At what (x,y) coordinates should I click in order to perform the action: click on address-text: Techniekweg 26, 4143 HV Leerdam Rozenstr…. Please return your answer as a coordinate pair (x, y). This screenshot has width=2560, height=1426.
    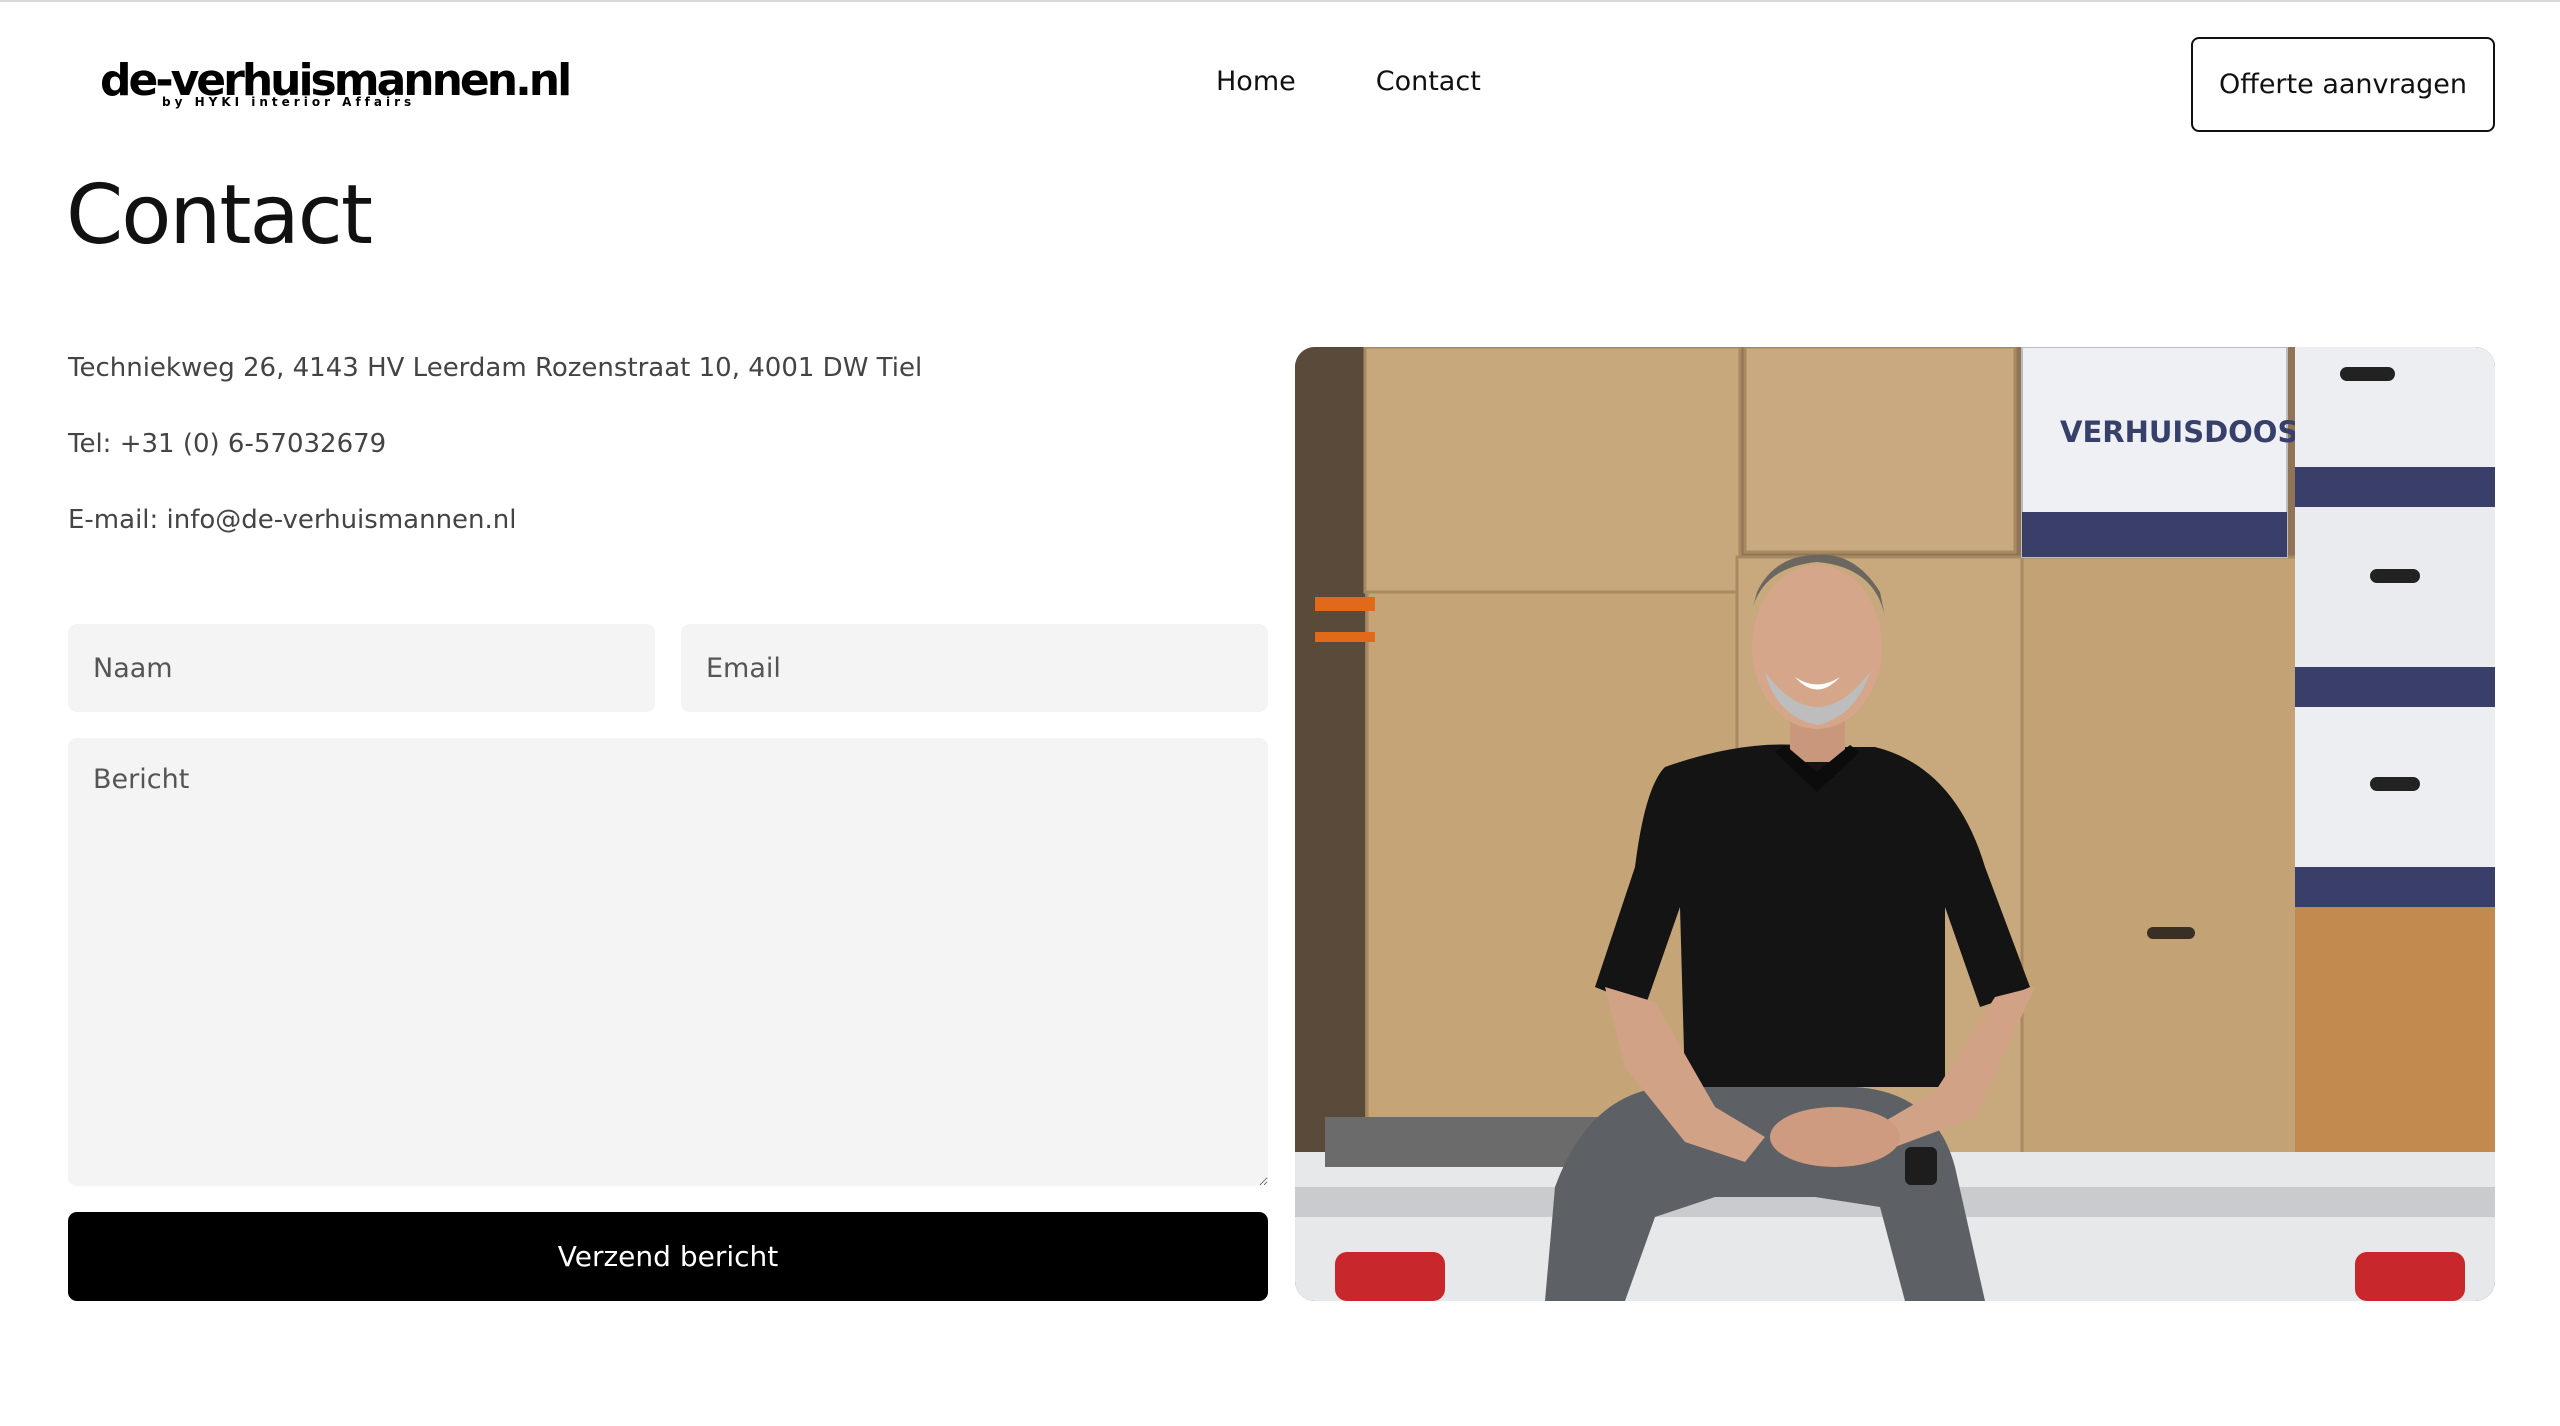
    Looking at the image, I should click on (495, 368).